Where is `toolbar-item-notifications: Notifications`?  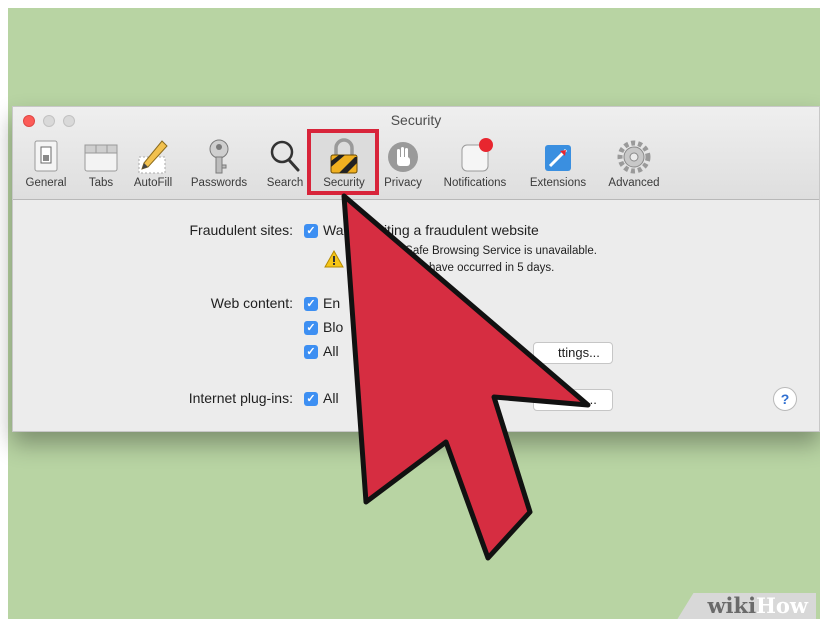 toolbar-item-notifications: Notifications is located at coordinates (475, 163).